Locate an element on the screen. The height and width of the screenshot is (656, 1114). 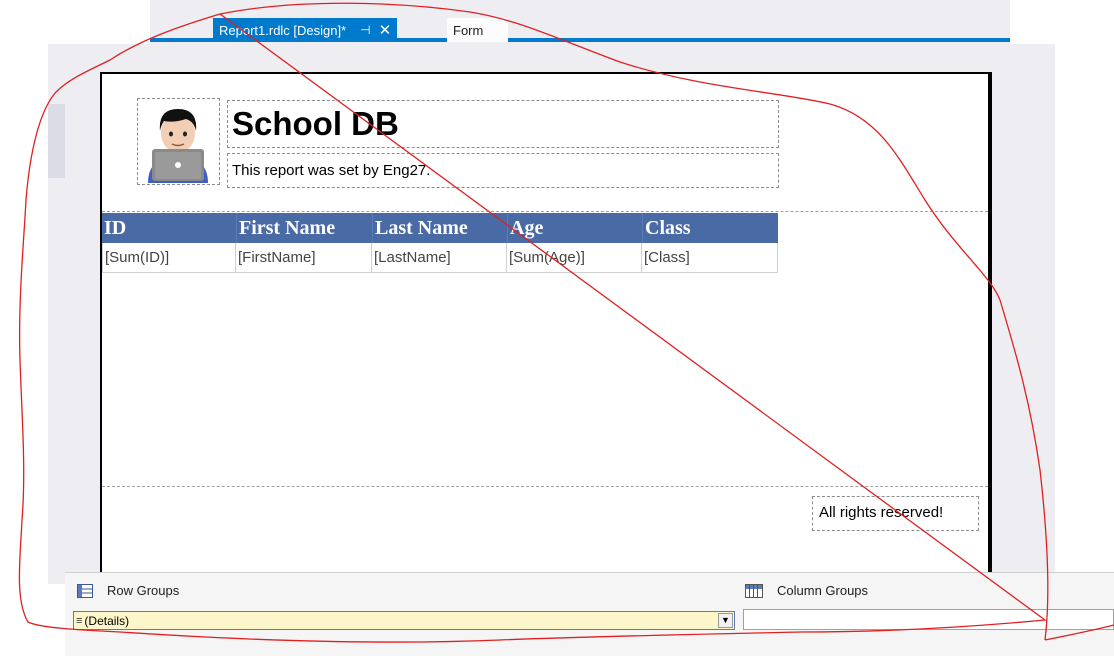
table-header-row: ID First Name Last Name Age Class is located at coordinates (440, 228).